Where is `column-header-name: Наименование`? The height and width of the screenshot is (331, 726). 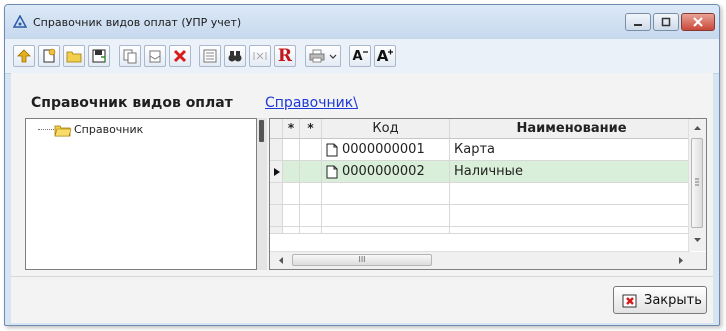
column-header-name: Наименование is located at coordinates (570, 128).